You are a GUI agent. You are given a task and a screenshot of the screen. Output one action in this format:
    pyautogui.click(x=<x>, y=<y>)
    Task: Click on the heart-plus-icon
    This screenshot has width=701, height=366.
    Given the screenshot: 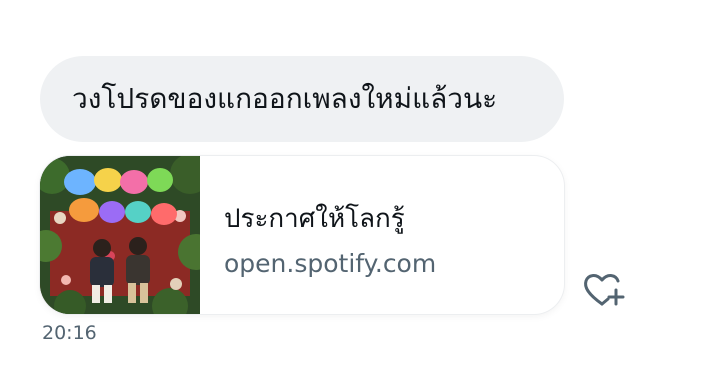 What is the action you would take?
    pyautogui.click(x=605, y=290)
    